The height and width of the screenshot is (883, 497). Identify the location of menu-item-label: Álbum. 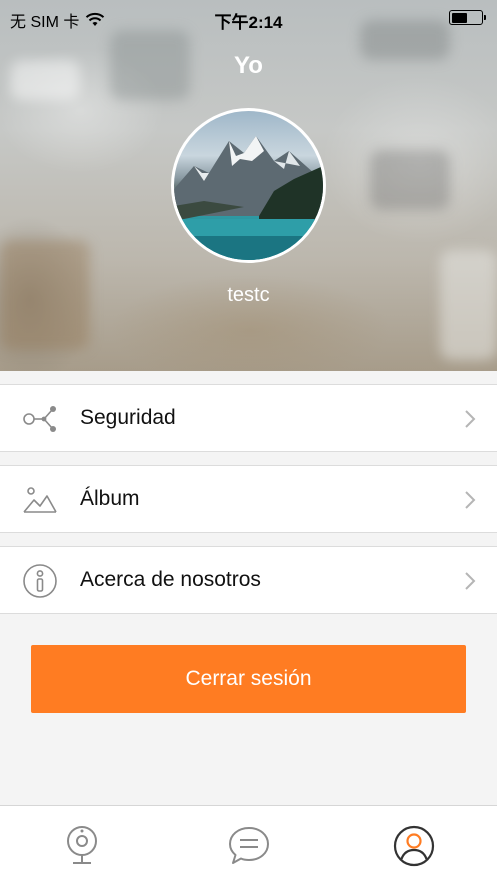
(110, 498).